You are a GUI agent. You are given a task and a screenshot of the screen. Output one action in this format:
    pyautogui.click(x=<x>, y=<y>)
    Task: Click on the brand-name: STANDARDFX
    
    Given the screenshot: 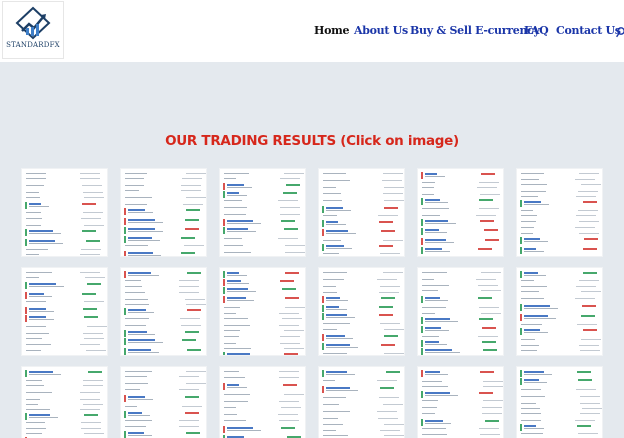 What is the action you would take?
    pyautogui.click(x=33, y=45)
    